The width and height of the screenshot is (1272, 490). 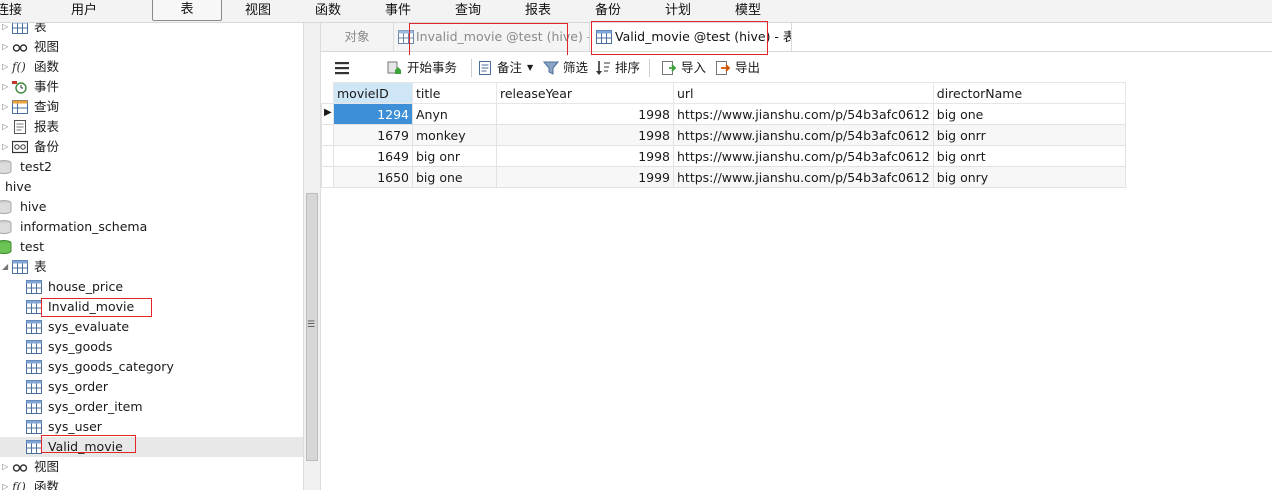 What do you see at coordinates (1029, 156) in the screenshot?
I see `table-cell: big onrt` at bounding box center [1029, 156].